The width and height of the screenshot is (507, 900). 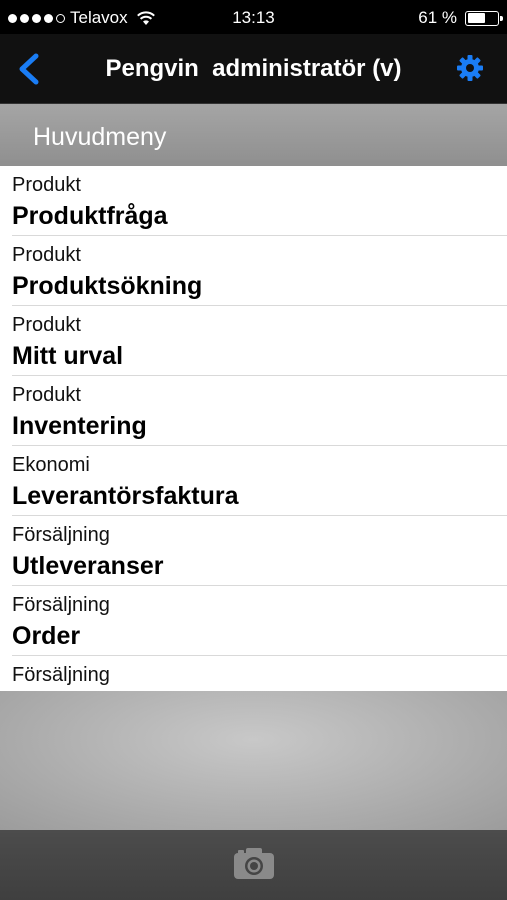 I want to click on page-title: Pengvin administratör (v), so click(x=253, y=68).